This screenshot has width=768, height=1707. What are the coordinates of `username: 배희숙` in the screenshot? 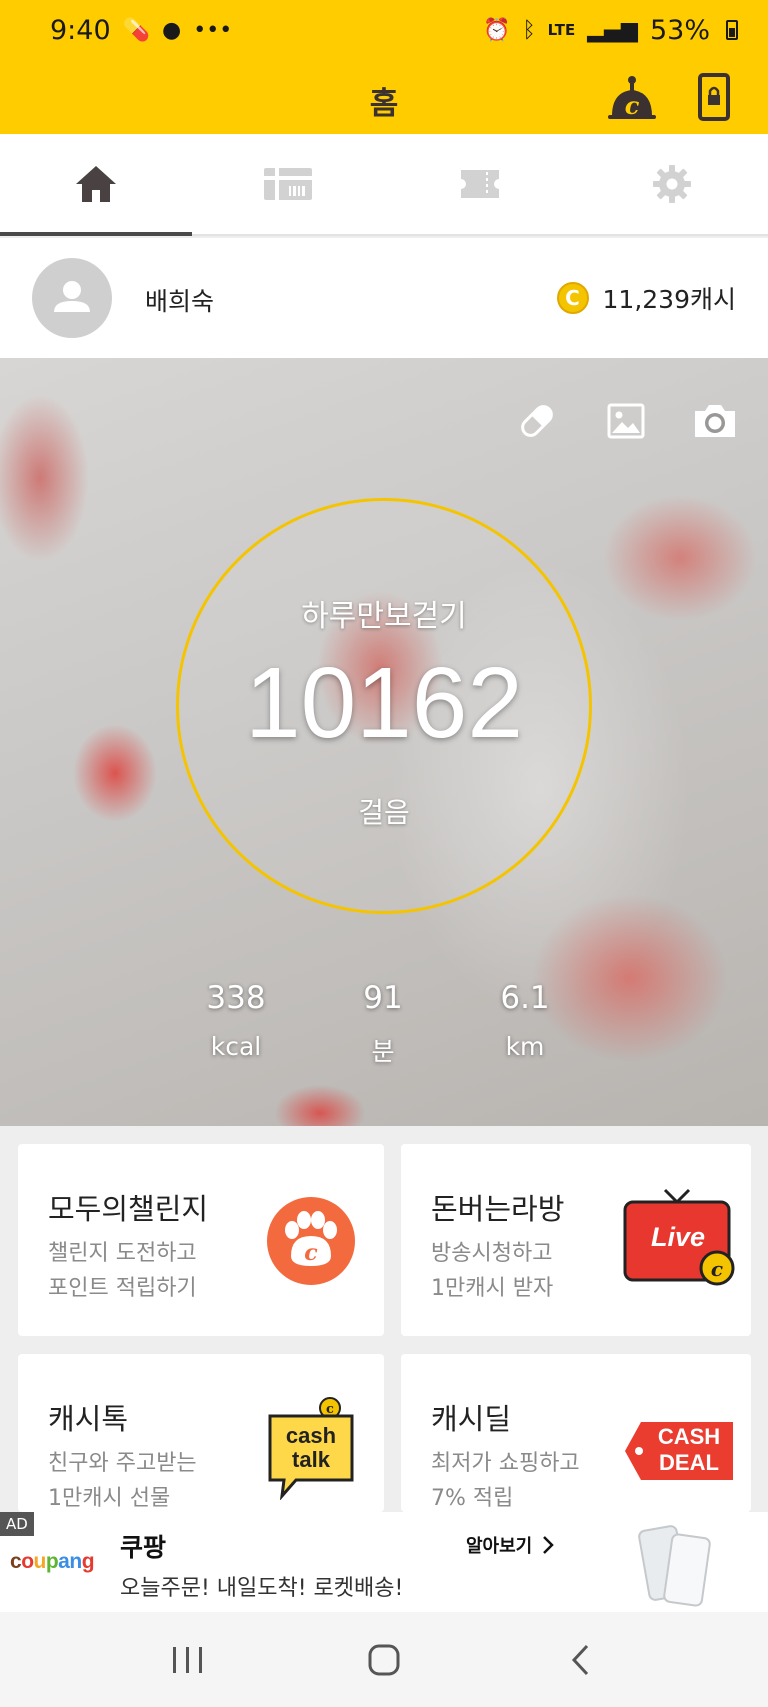 It's located at (180, 301).